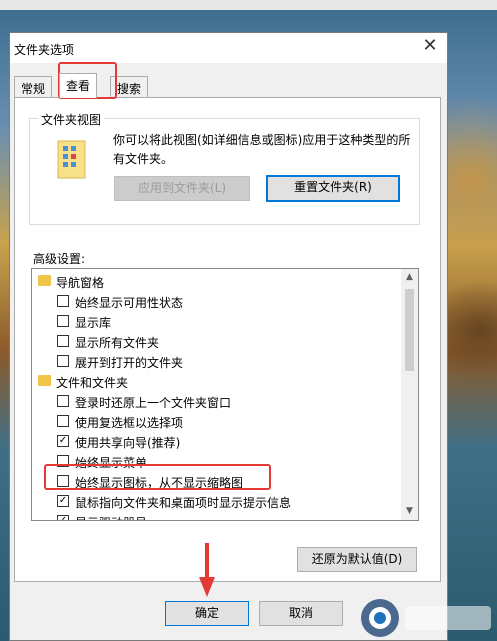 The height and width of the screenshot is (641, 497). I want to click on category-label: 文件和文件夹, so click(92, 383).